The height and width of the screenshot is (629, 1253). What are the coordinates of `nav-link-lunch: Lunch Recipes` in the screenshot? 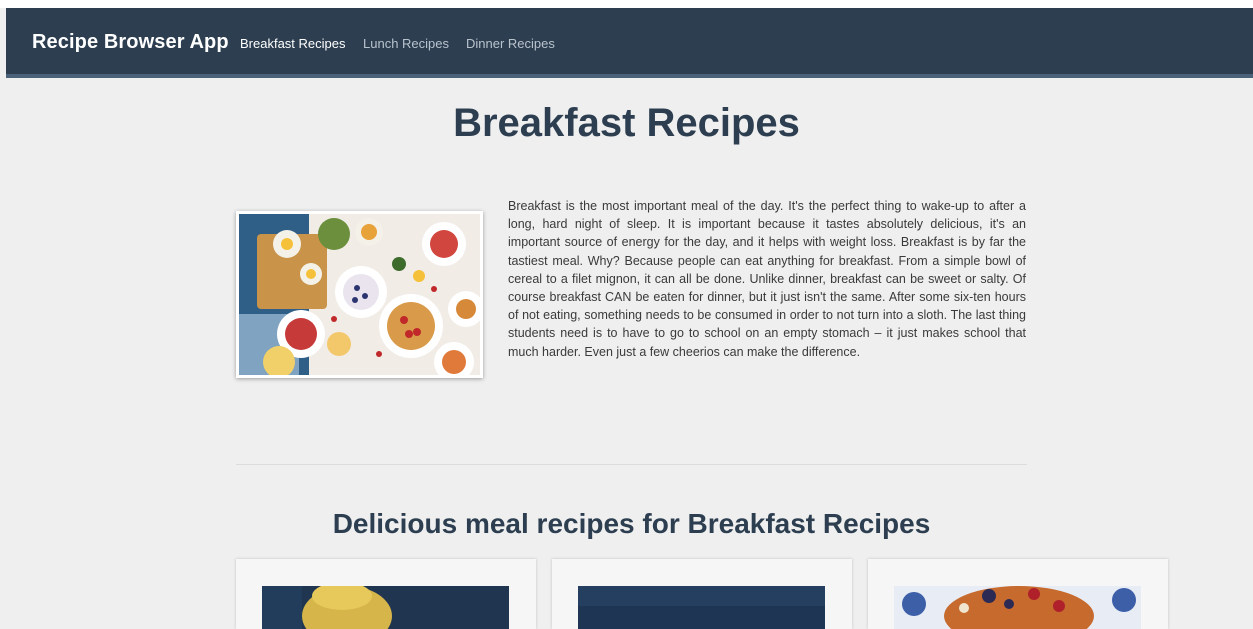 It's located at (406, 43).